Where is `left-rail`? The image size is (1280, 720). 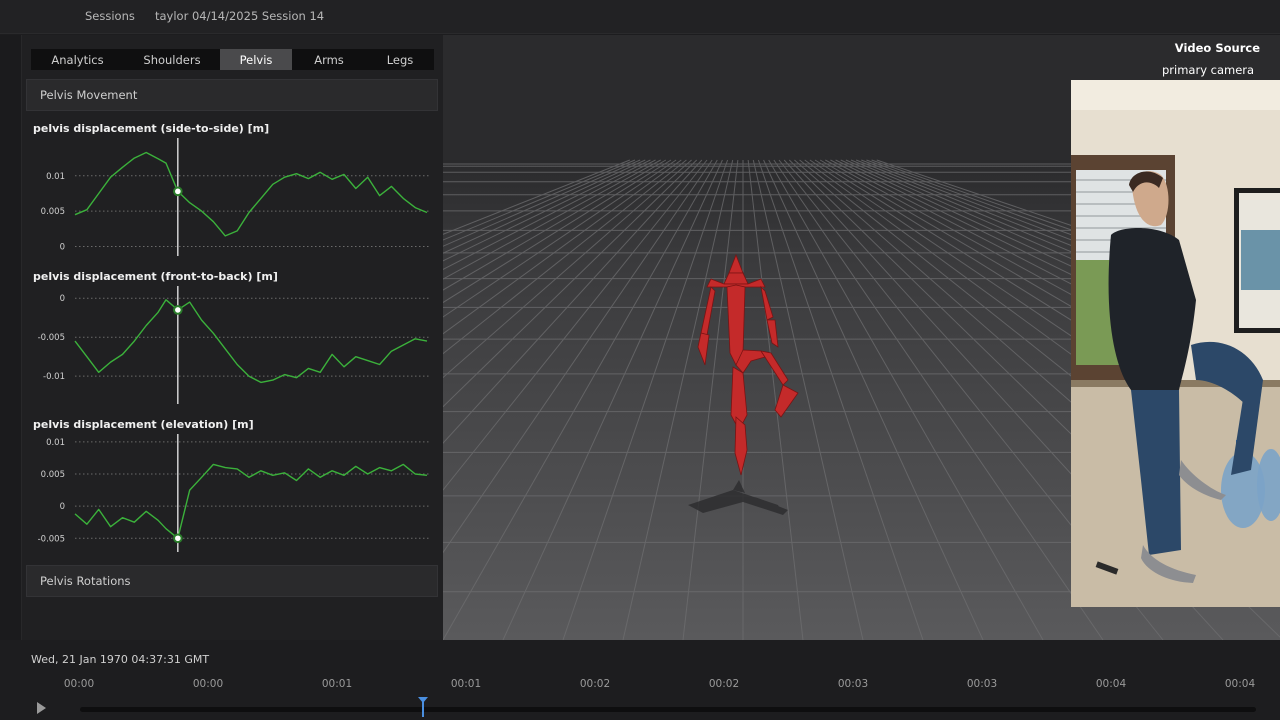 left-rail is located at coordinates (11, 337).